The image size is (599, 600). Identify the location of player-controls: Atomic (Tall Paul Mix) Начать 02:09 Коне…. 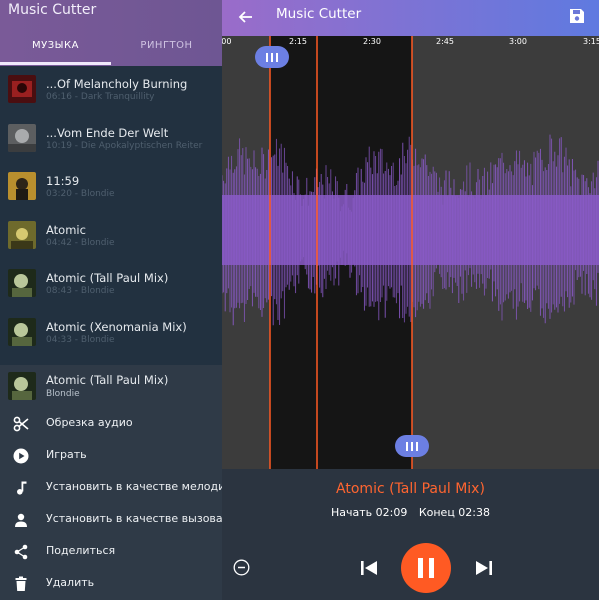
(410, 534).